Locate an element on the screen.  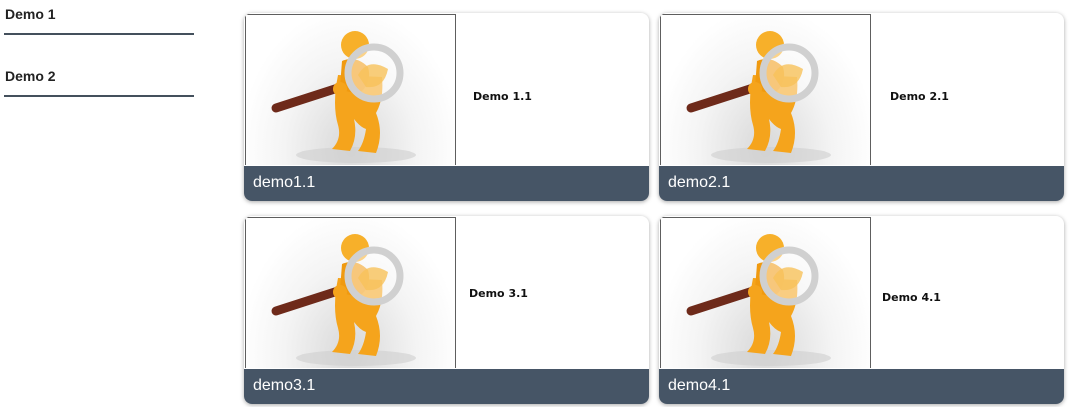
sidebar-item-label: Demo 2 is located at coordinates (30, 76).